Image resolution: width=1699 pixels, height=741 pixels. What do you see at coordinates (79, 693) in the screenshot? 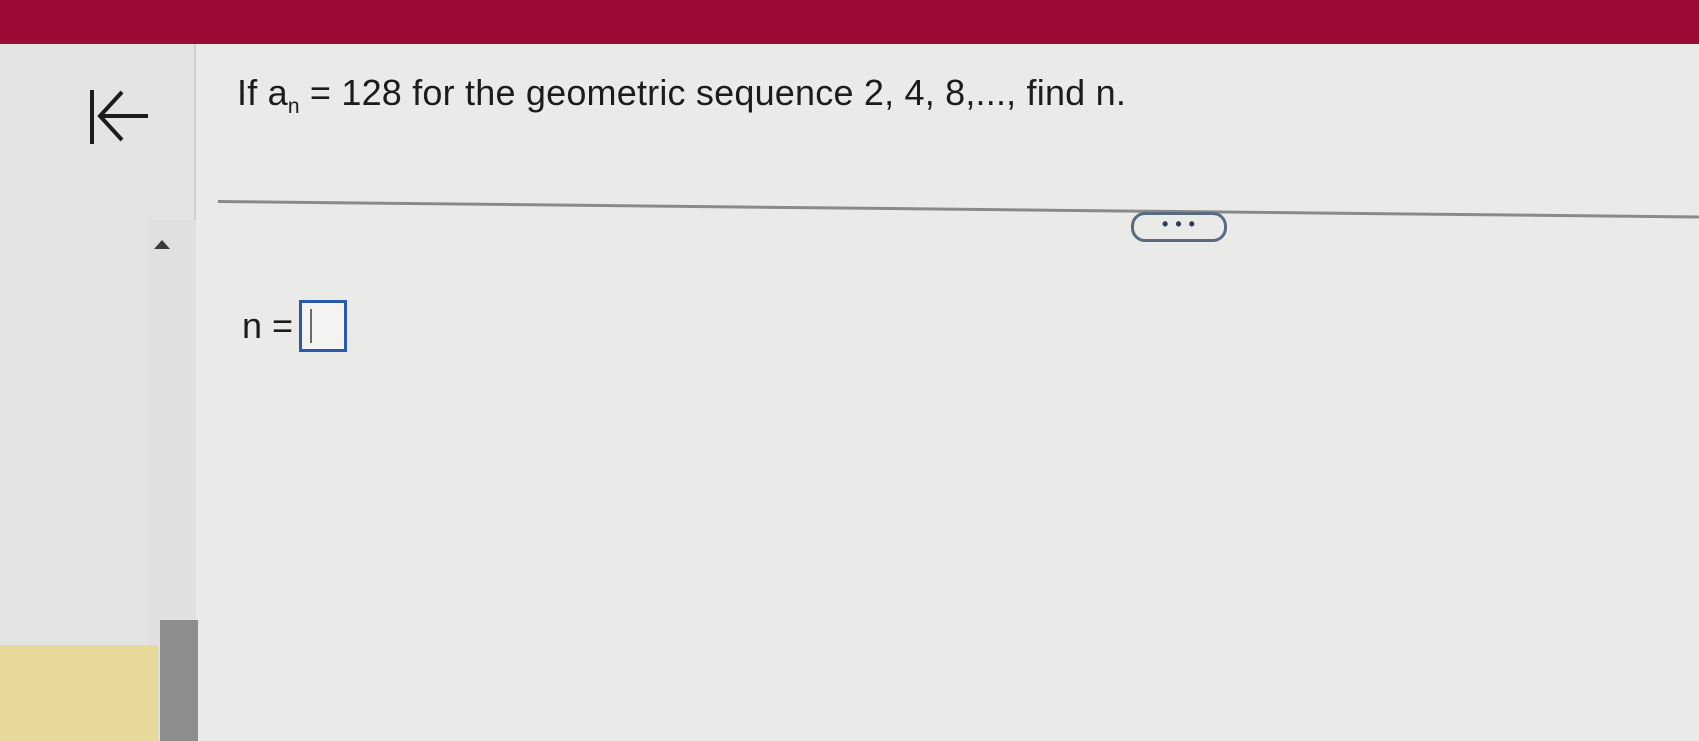
I see `side-panel-highlight` at bounding box center [79, 693].